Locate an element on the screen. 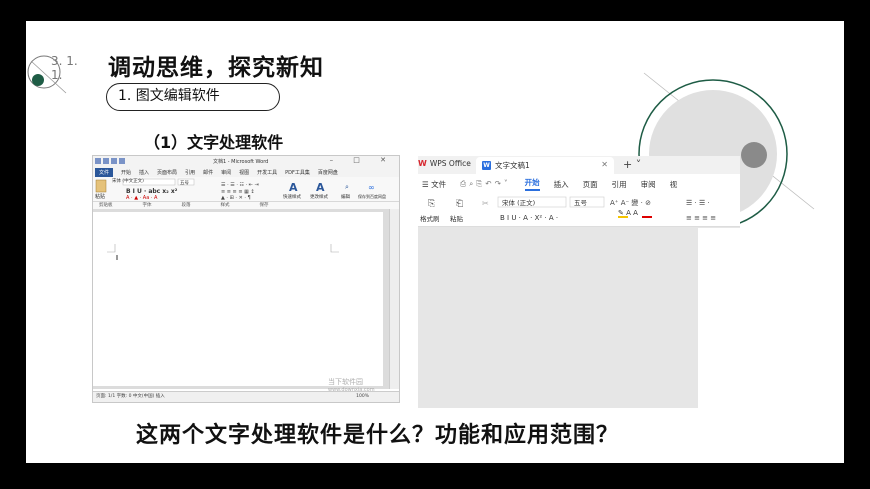 The width and height of the screenshot is (870, 489). word-group-clipboard: 剪贴板 is located at coordinates (106, 205).